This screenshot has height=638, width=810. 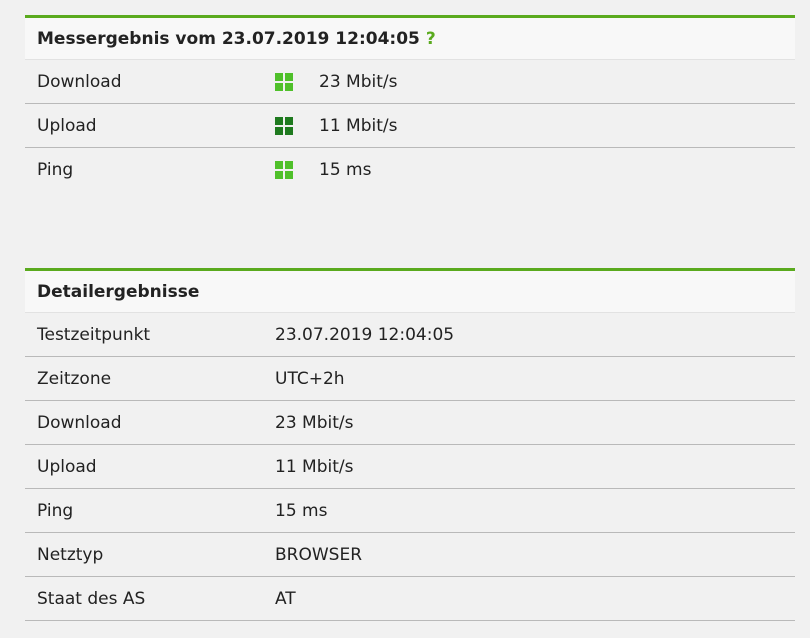 What do you see at coordinates (74, 378) in the screenshot?
I see `detail-label: Zeitzone` at bounding box center [74, 378].